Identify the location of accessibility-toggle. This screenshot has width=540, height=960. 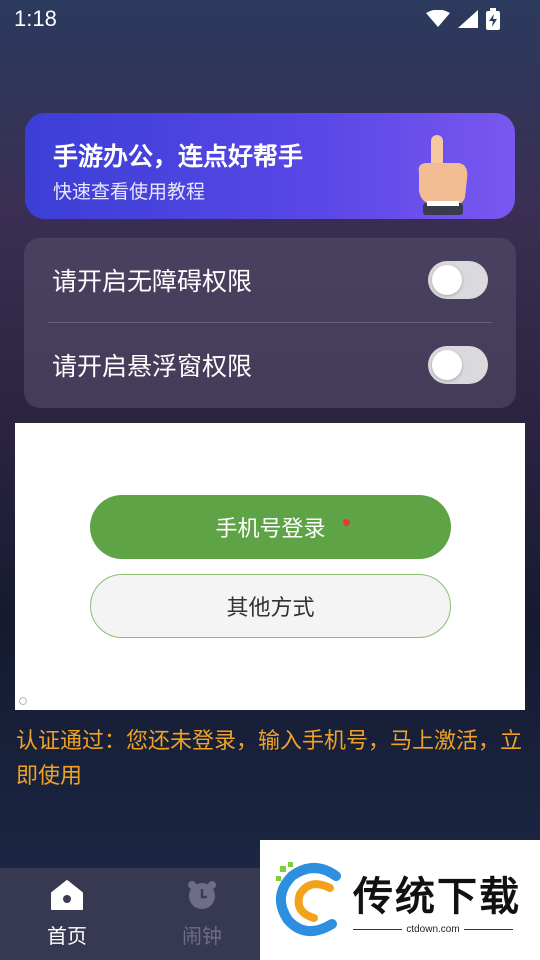
(458, 280).